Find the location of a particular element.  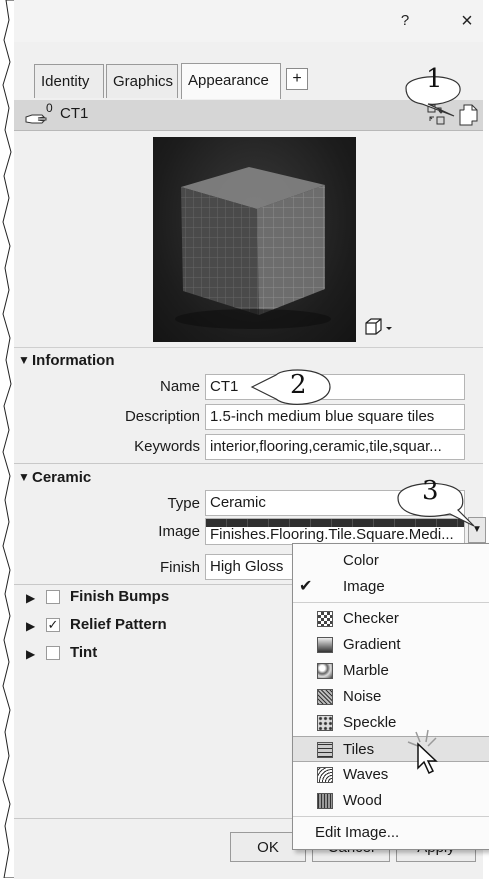

checker-icon is located at coordinates (325, 619).